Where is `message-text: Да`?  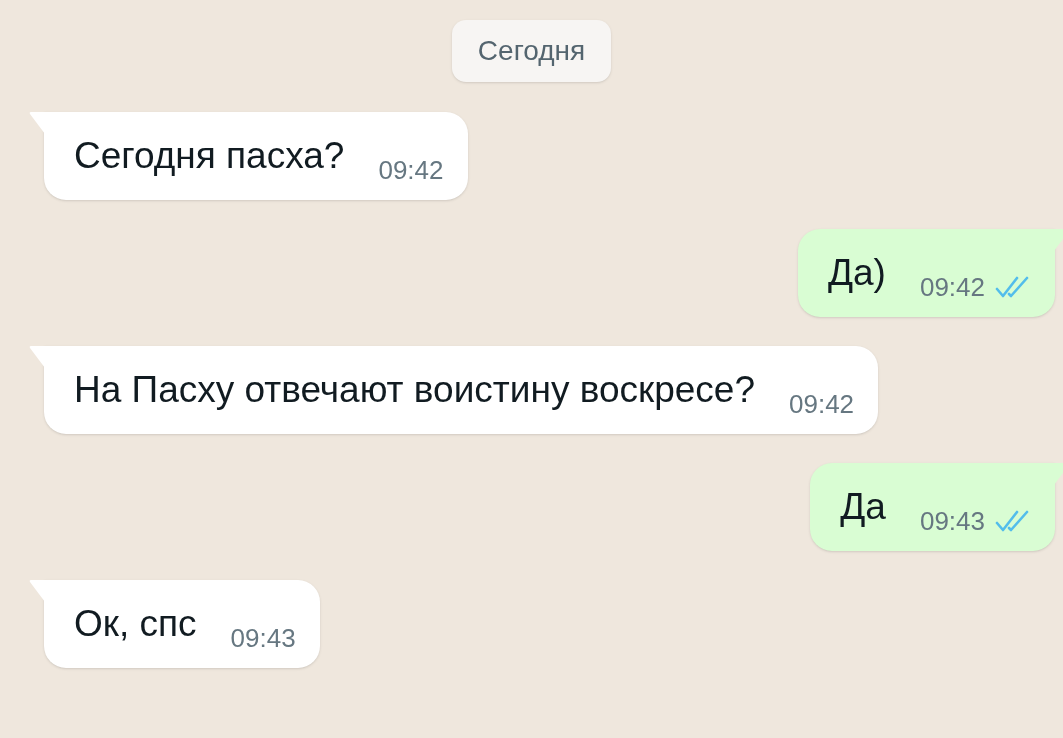 message-text: Да is located at coordinates (863, 507).